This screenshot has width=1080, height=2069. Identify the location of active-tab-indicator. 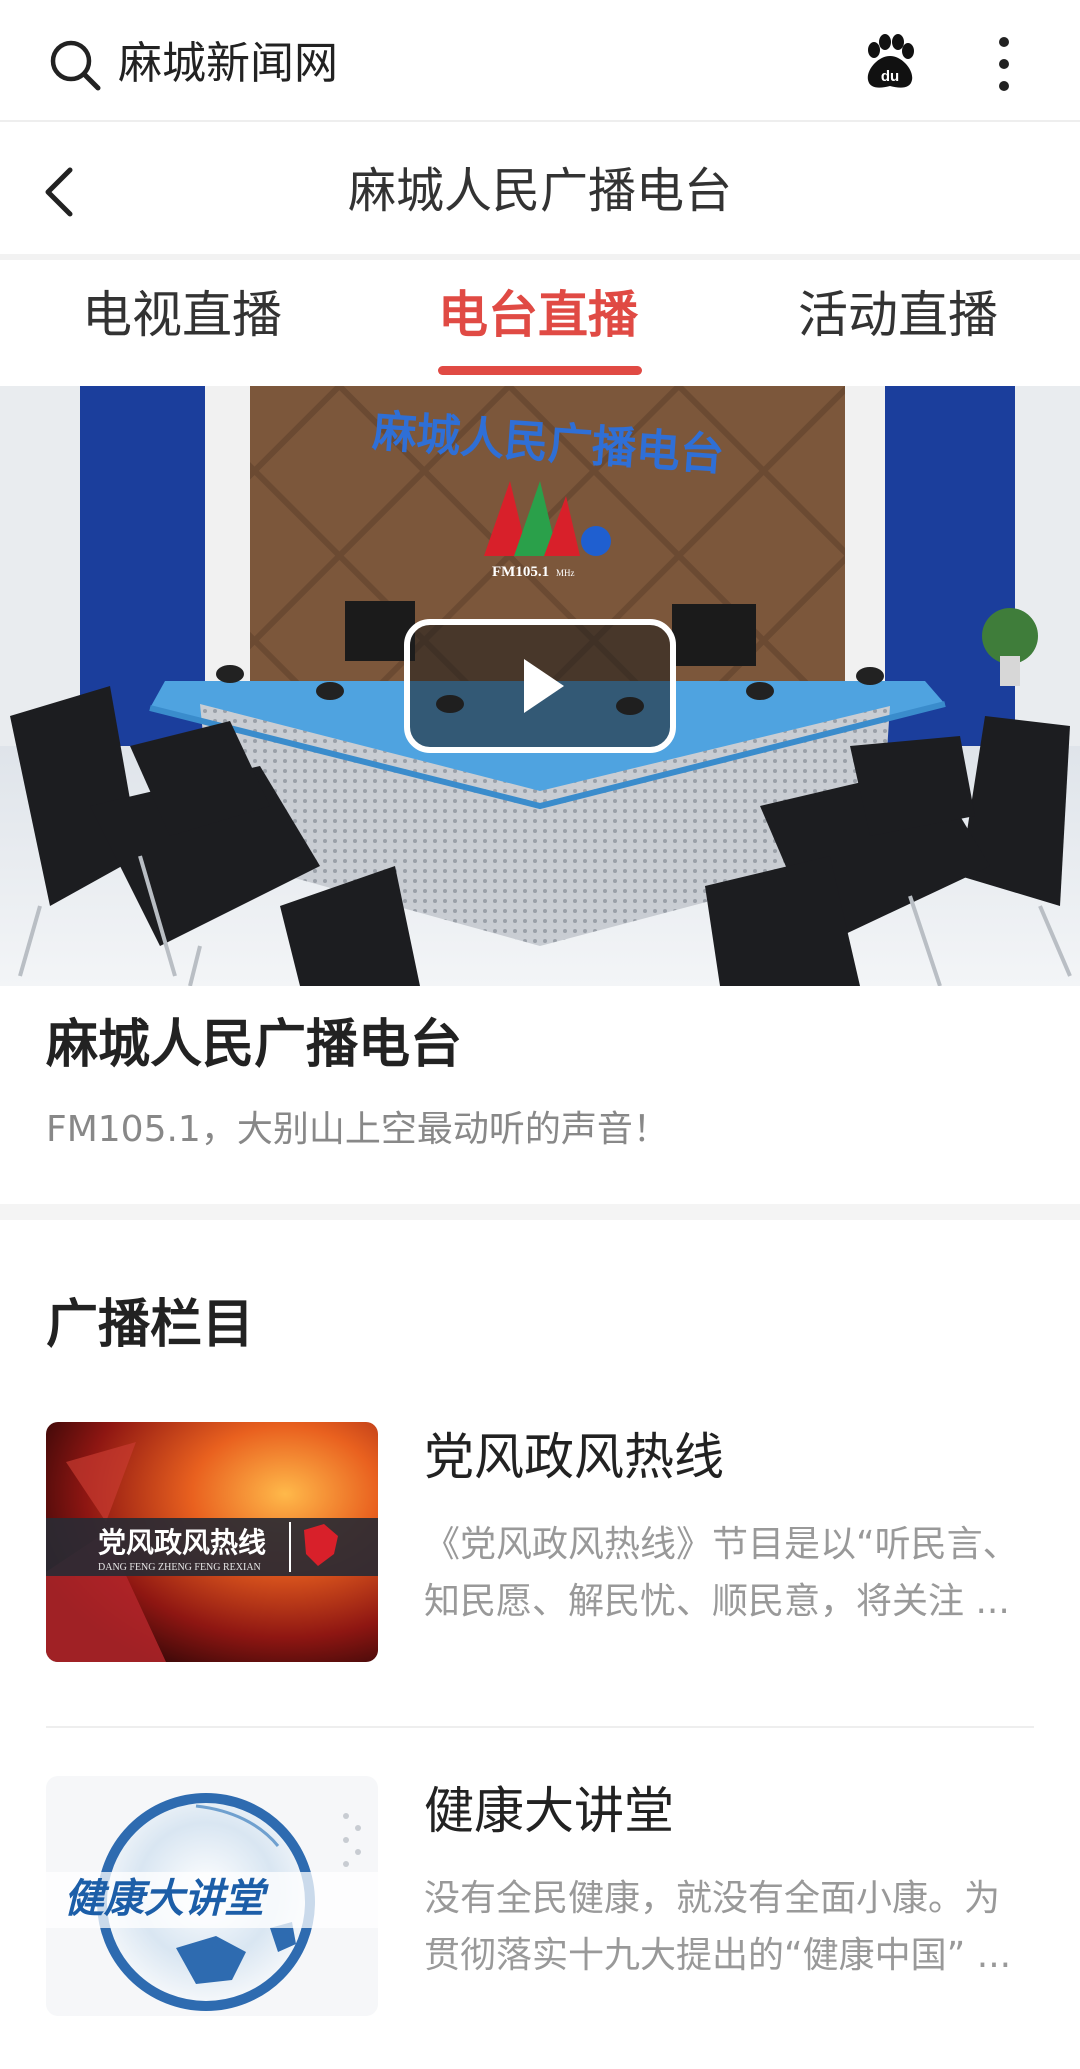
(540, 370).